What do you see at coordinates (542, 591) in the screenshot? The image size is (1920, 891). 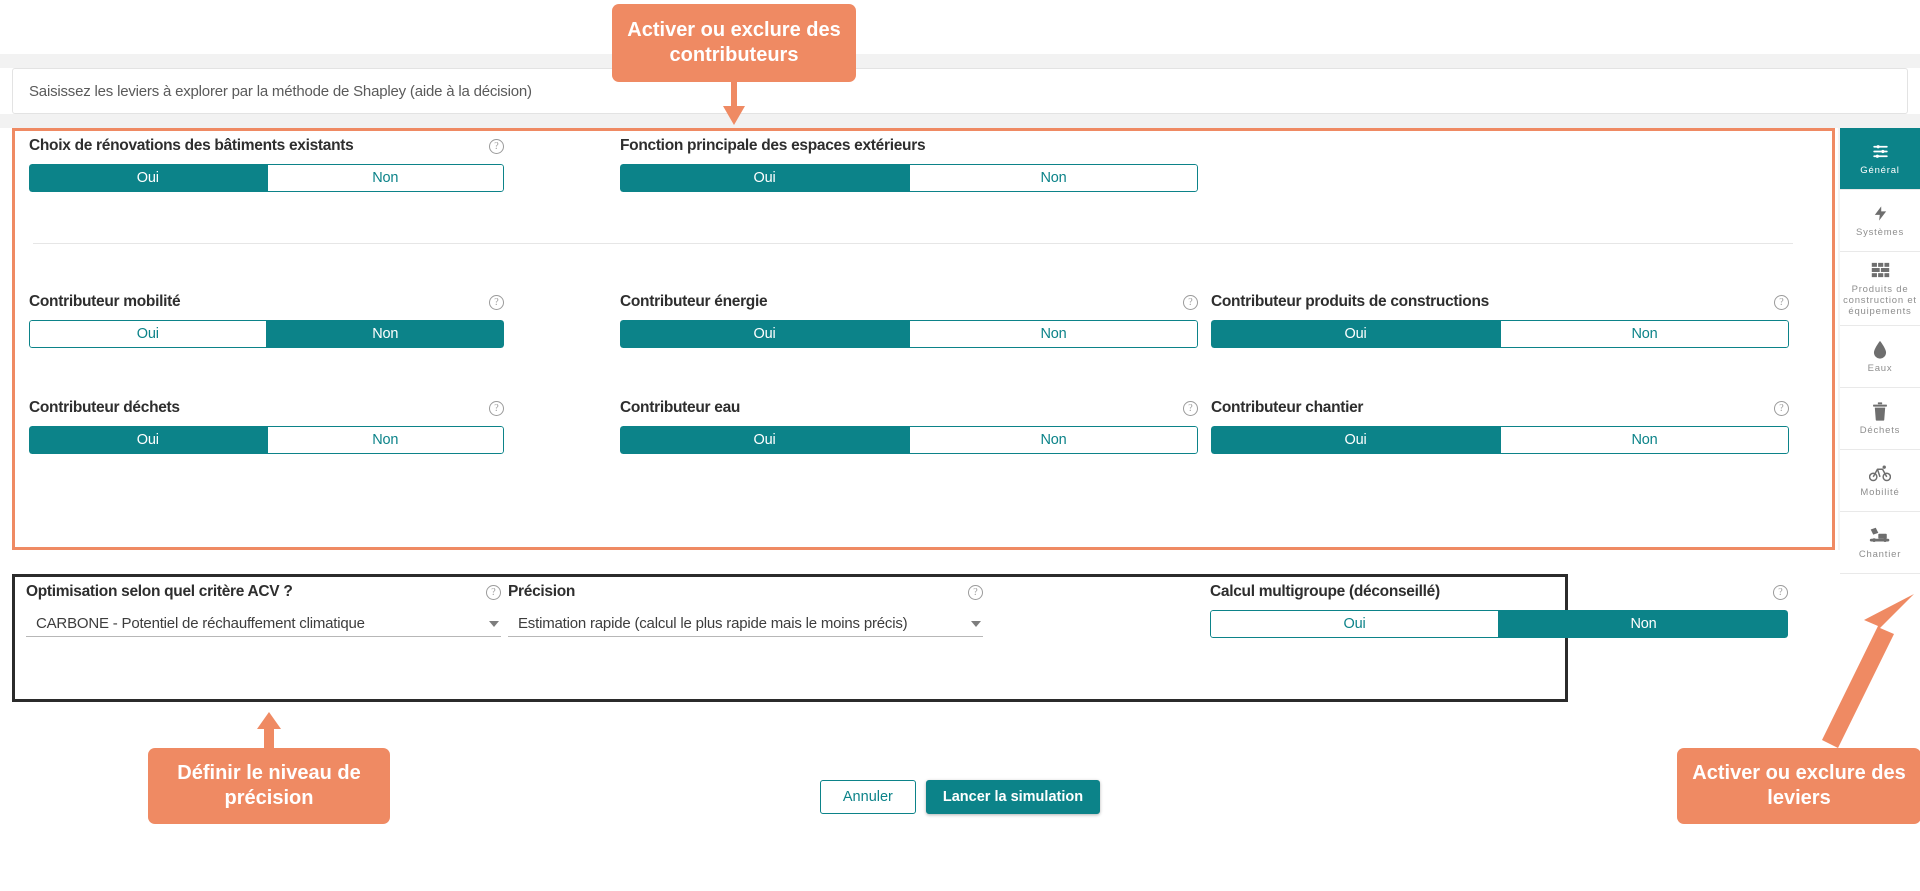 I see `field-label: Précision` at bounding box center [542, 591].